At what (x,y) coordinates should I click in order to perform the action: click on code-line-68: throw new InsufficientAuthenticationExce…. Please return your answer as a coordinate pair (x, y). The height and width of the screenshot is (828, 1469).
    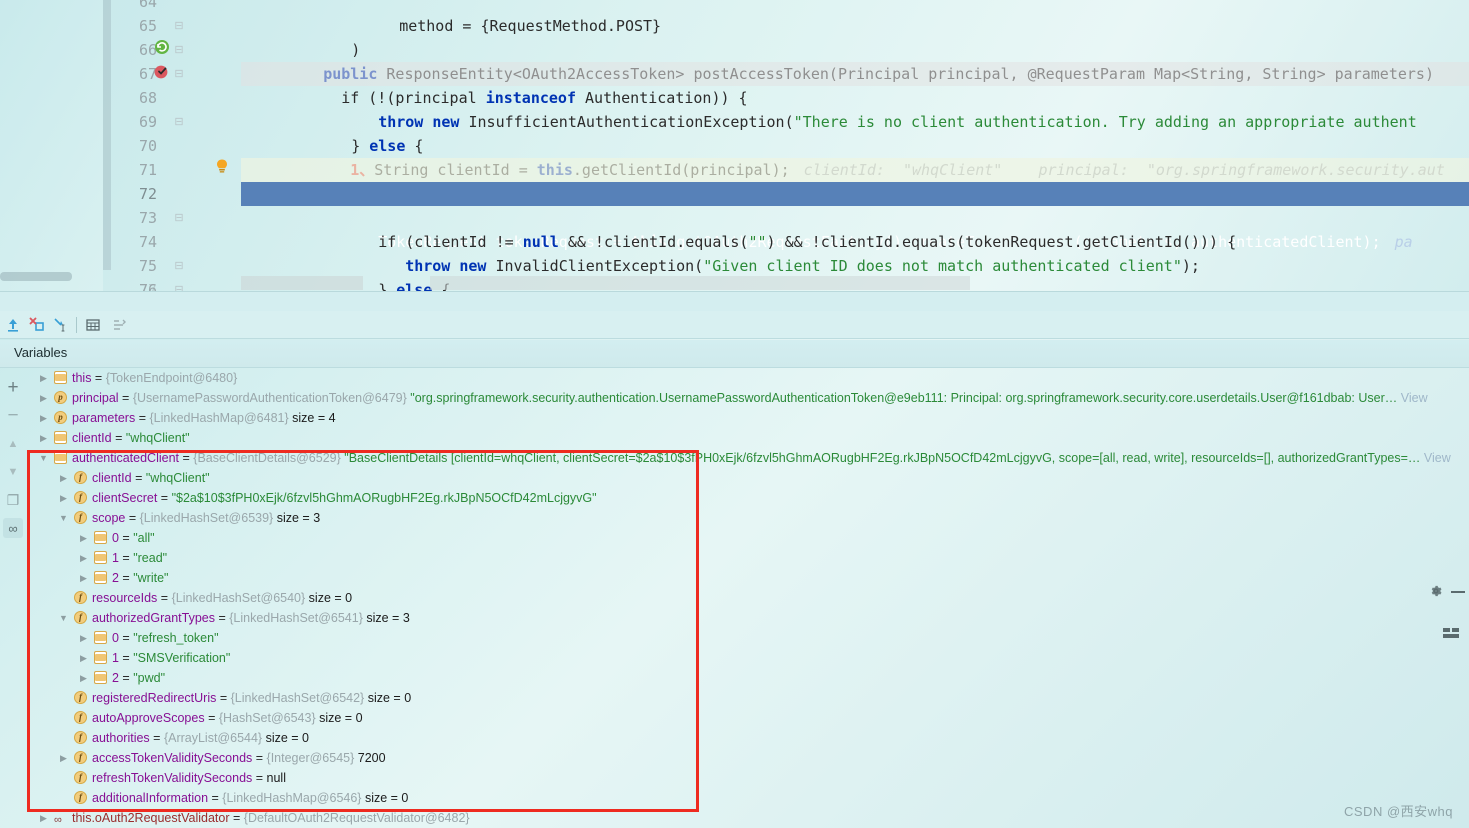
    Looking at the image, I should click on (855, 108).